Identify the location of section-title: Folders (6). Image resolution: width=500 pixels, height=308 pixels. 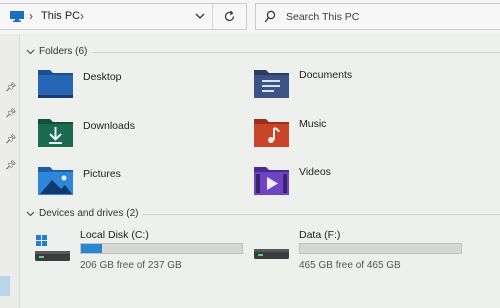
(63, 51).